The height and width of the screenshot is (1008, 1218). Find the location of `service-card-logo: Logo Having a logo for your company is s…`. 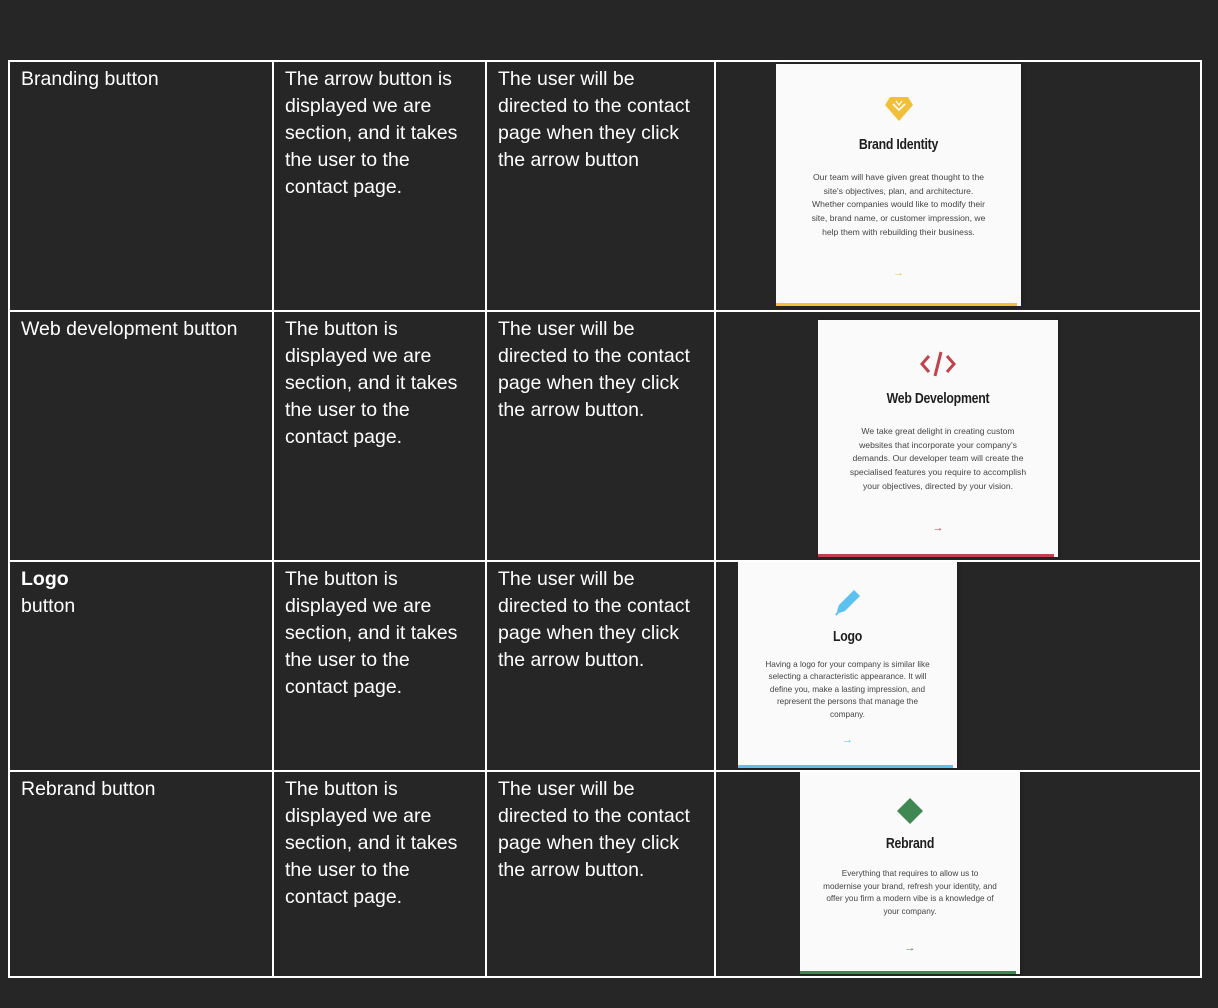

service-card-logo: Logo Having a logo for your company is s… is located at coordinates (847, 665).